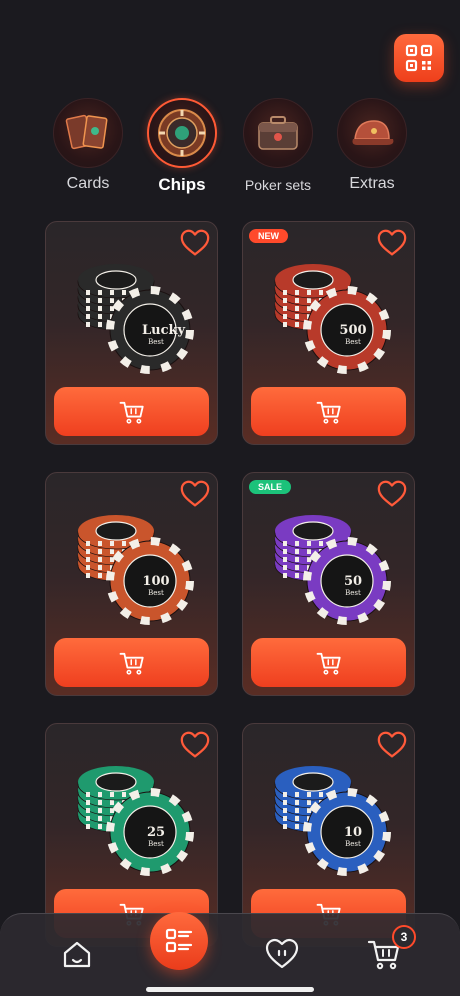 Image resolution: width=460 pixels, height=996 pixels. What do you see at coordinates (372, 183) in the screenshot?
I see `category-label: Extras` at bounding box center [372, 183].